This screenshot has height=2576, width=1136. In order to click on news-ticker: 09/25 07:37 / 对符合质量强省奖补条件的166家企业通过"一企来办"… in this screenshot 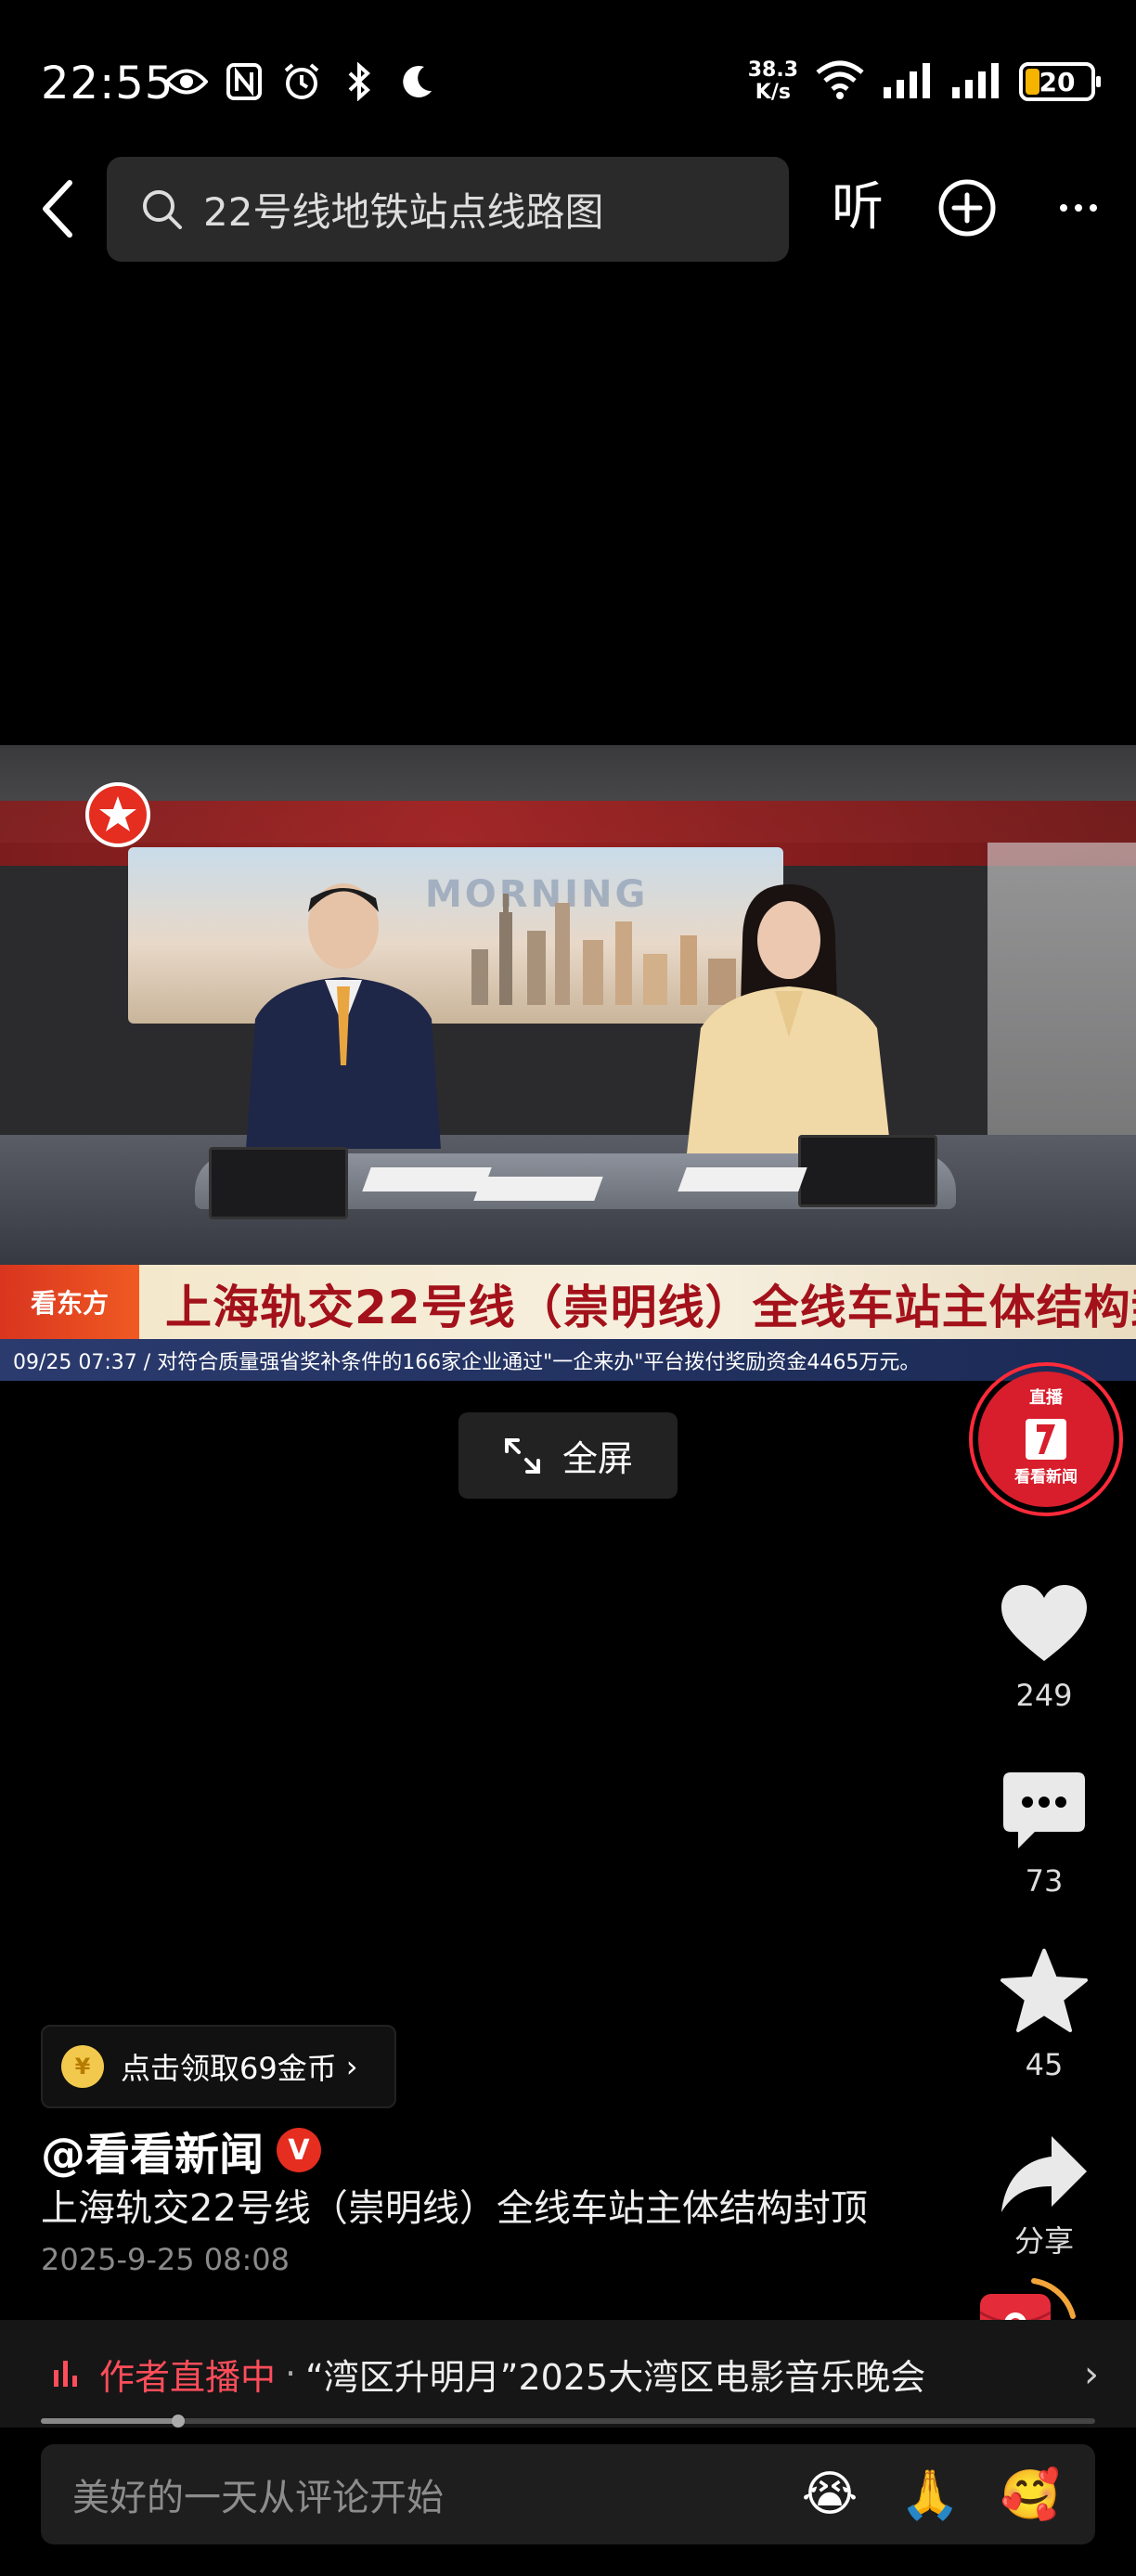, I will do `click(568, 1360)`.